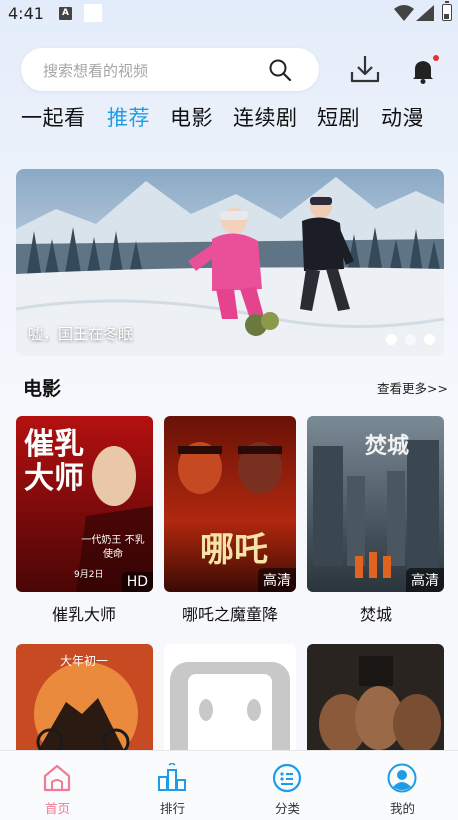  I want to click on poster-image, so click(375, 699).